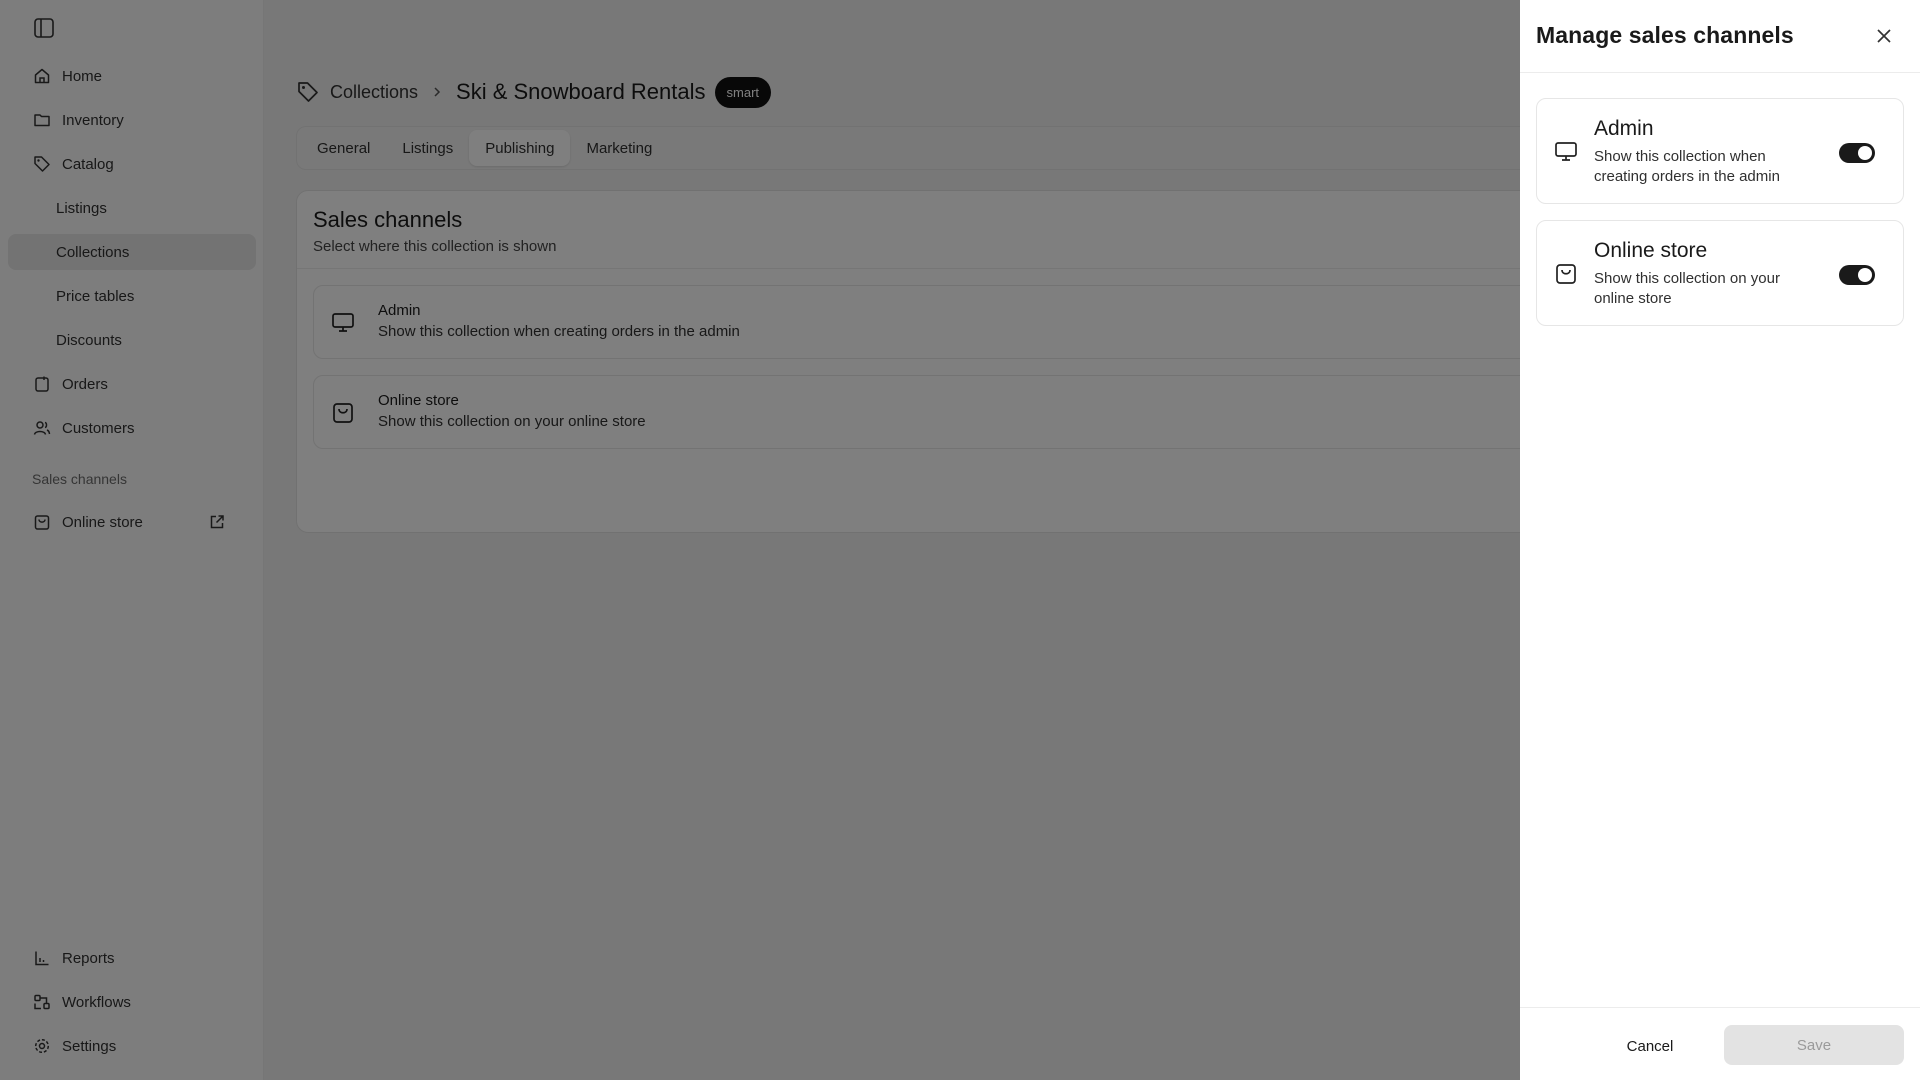 This screenshot has height=1080, width=1920. I want to click on online-store-channel-toggle, so click(1857, 275).